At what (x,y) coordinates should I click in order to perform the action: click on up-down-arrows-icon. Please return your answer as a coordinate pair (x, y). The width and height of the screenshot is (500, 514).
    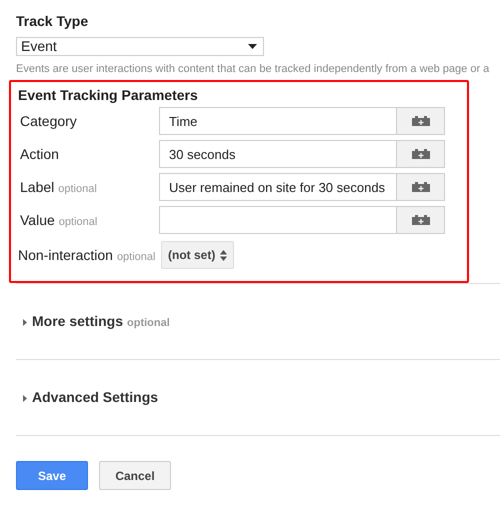
    Looking at the image, I should click on (224, 255).